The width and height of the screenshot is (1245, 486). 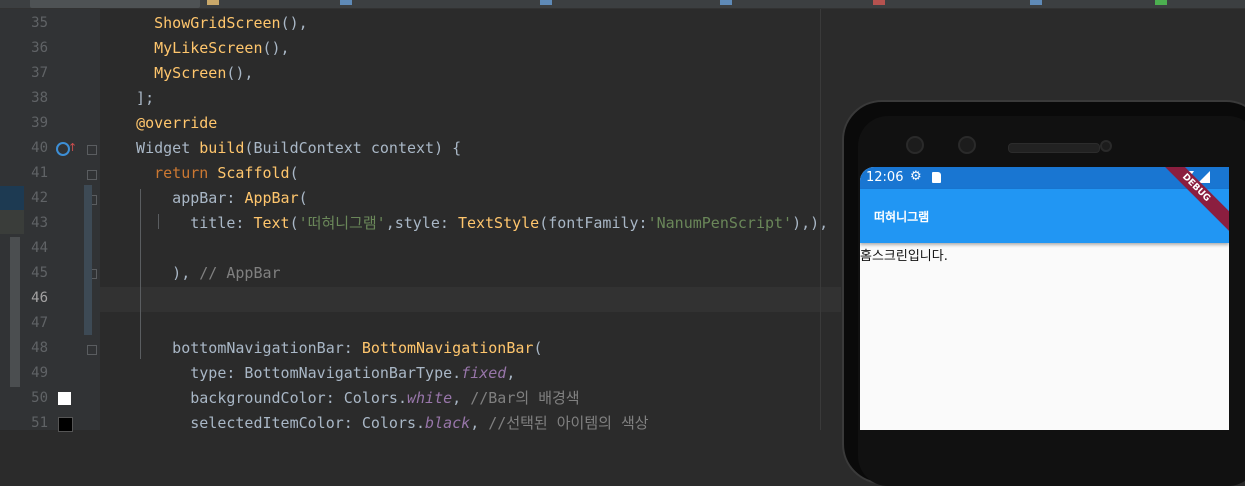 I want to click on code-line: ), // AppBar, so click(x=199, y=273).